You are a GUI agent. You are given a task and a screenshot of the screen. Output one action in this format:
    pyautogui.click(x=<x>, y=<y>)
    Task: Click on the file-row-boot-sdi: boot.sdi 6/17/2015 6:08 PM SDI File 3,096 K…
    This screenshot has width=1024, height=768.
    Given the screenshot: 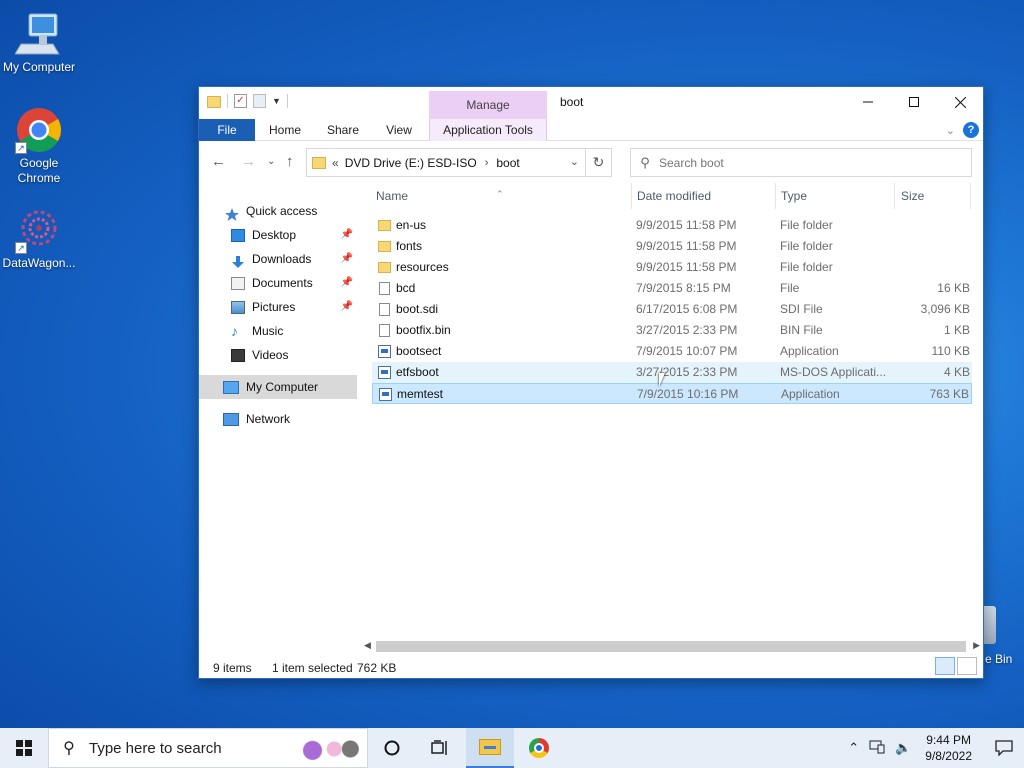 What is the action you would take?
    pyautogui.click(x=672, y=309)
    